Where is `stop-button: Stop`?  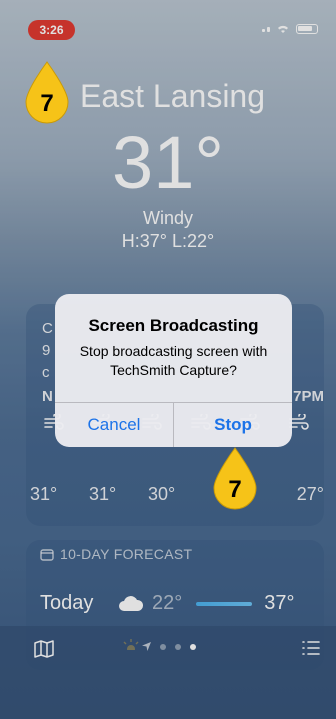
stop-button: Stop is located at coordinates (232, 425).